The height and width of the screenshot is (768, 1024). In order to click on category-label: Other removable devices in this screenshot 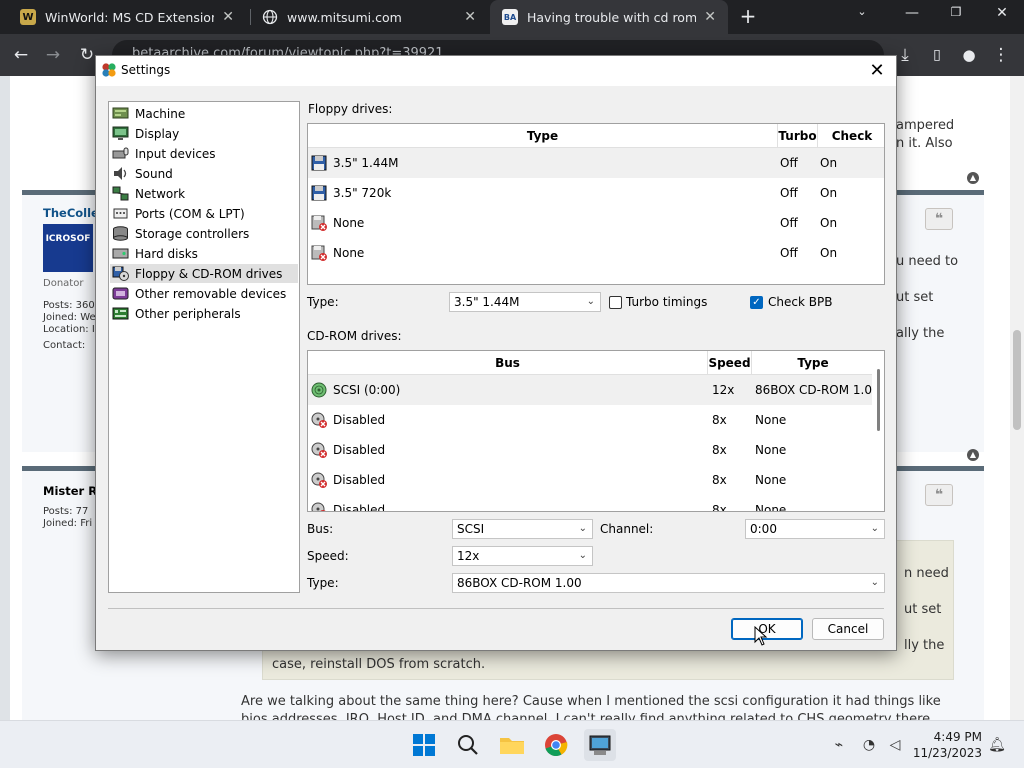, I will do `click(211, 293)`.